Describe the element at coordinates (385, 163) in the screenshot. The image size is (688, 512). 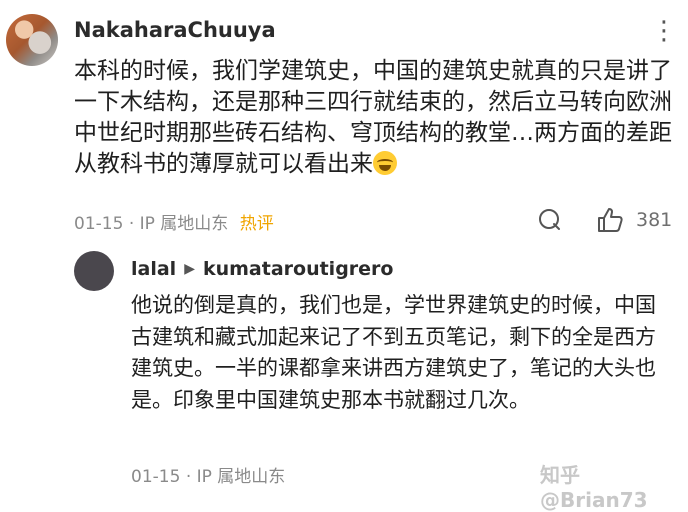
I see `crying-laughing-emoji-icon` at that location.